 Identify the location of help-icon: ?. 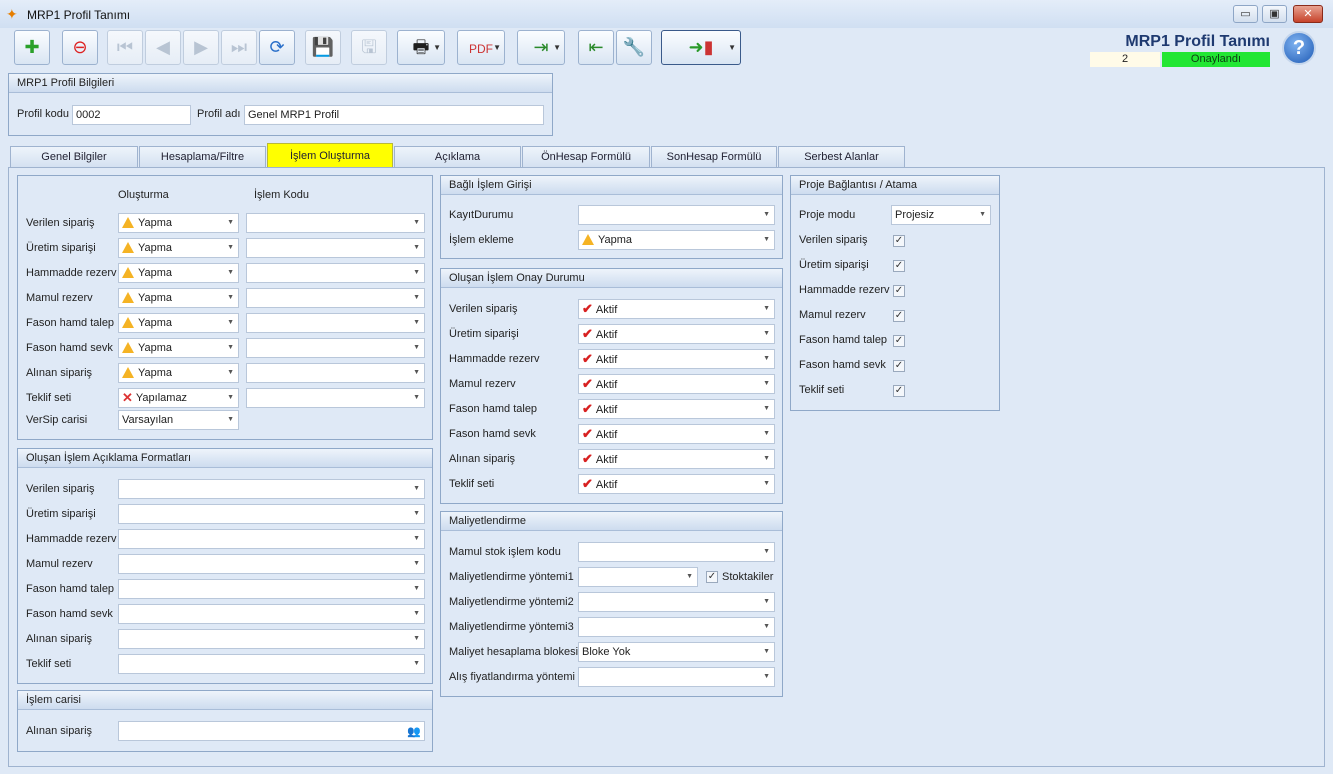
(1299, 48).